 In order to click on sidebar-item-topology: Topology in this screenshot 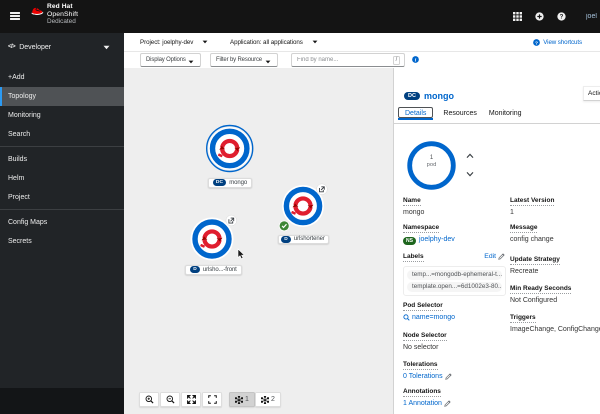, I will do `click(62, 96)`.